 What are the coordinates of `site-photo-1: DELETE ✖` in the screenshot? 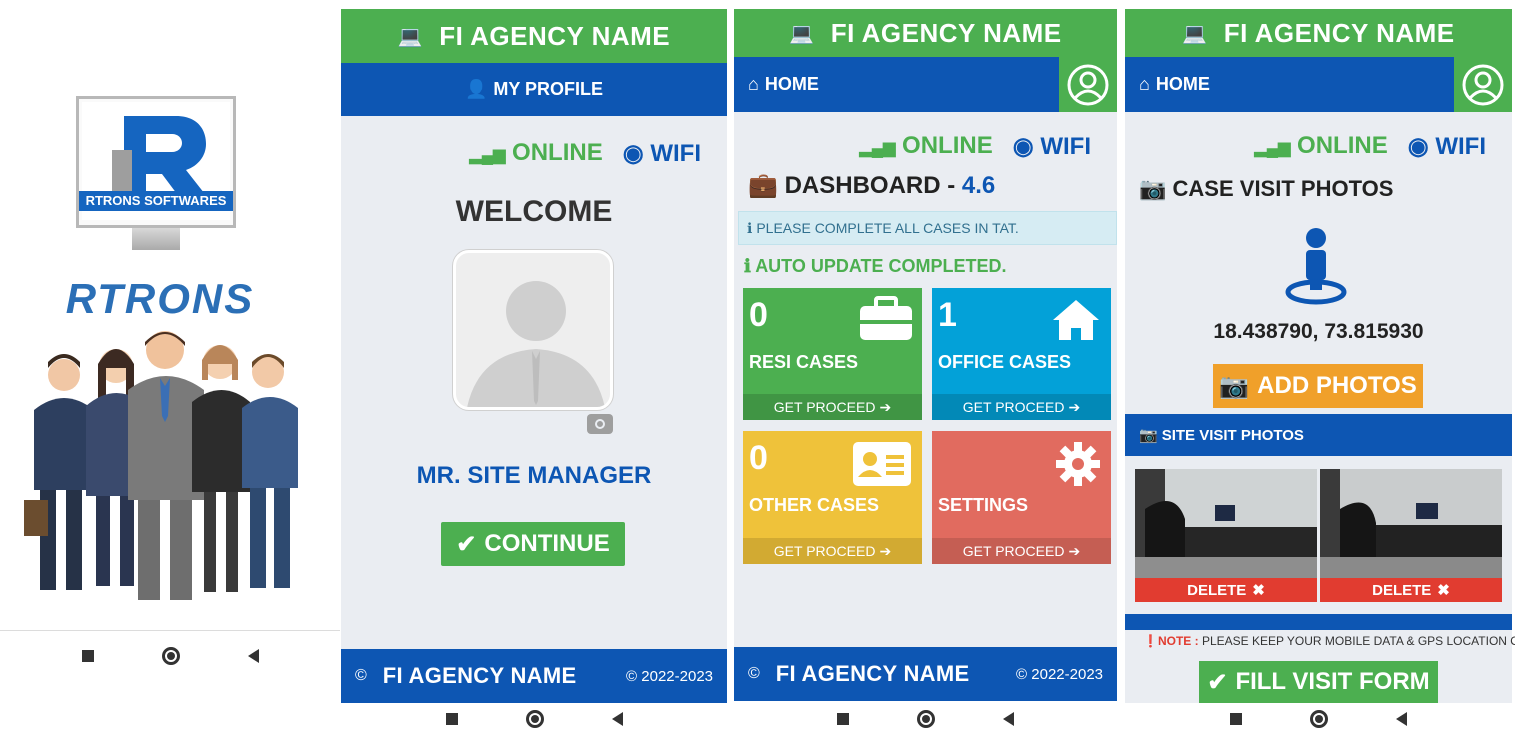 It's located at (1226, 535).